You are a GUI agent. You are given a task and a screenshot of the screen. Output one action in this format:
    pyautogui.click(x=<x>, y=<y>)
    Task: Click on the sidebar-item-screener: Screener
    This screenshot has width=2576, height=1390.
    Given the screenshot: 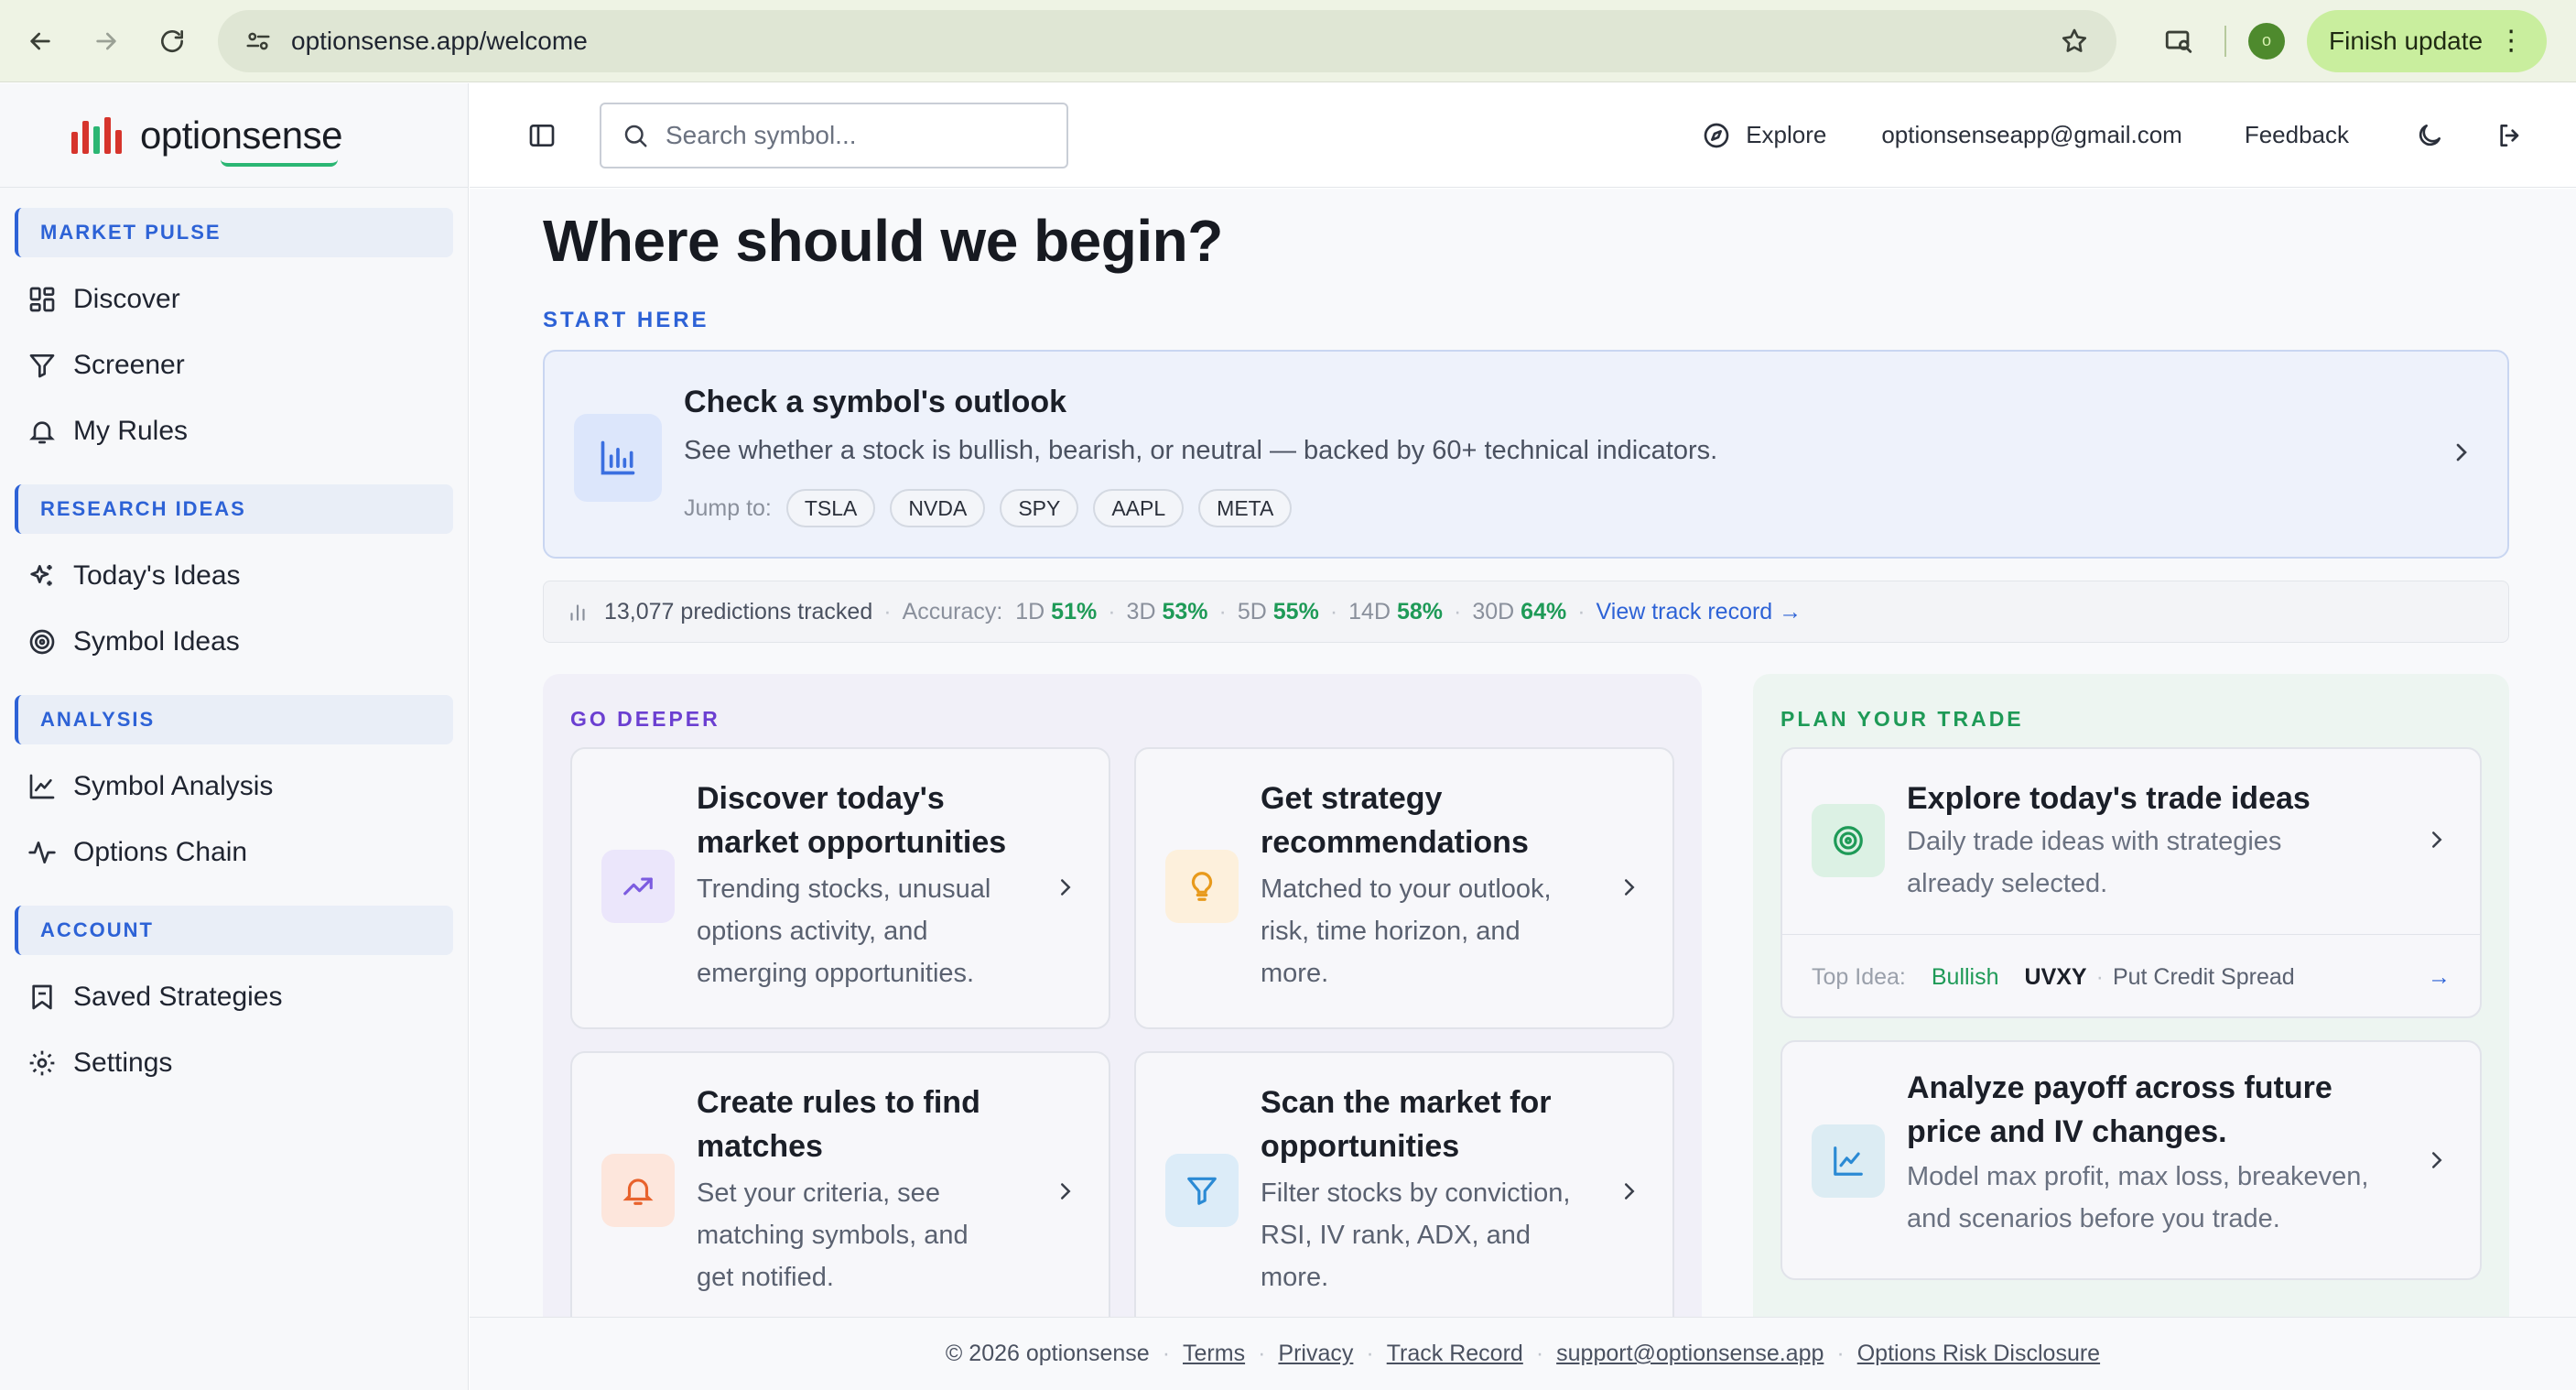 What is the action you would take?
    pyautogui.click(x=234, y=365)
    